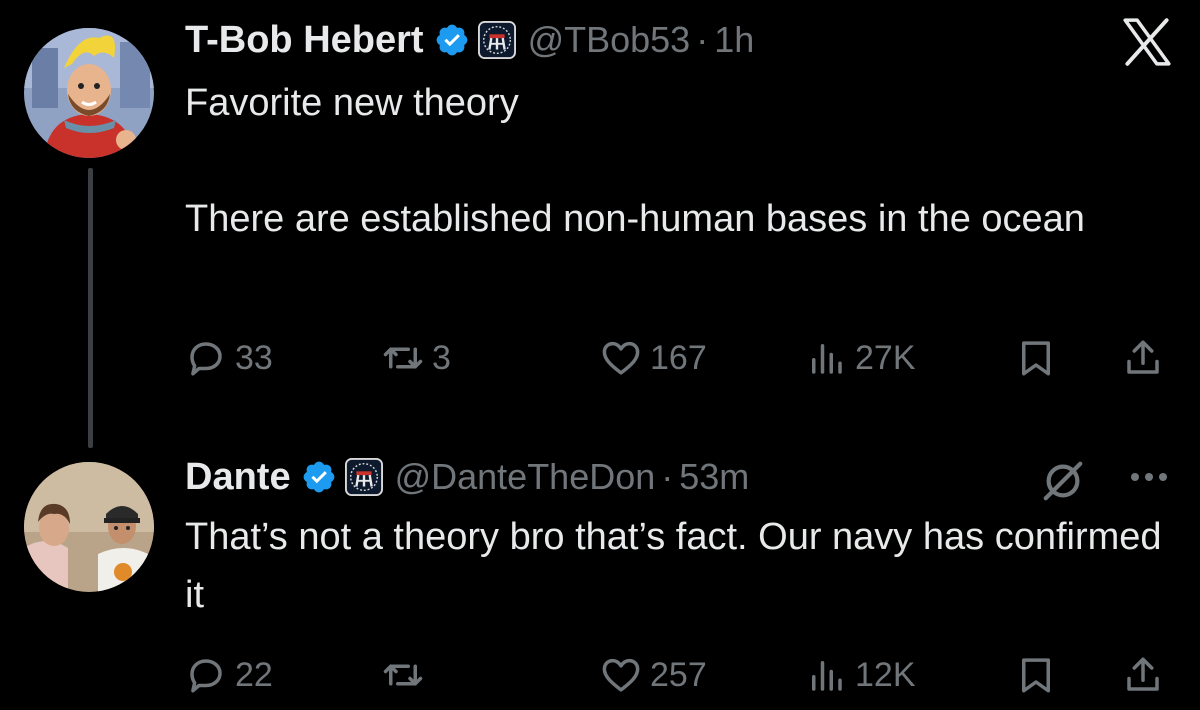 The height and width of the screenshot is (710, 1200). I want to click on tweet-header: T-Bob Hebert @TBob53 · 1h, so click(469, 40).